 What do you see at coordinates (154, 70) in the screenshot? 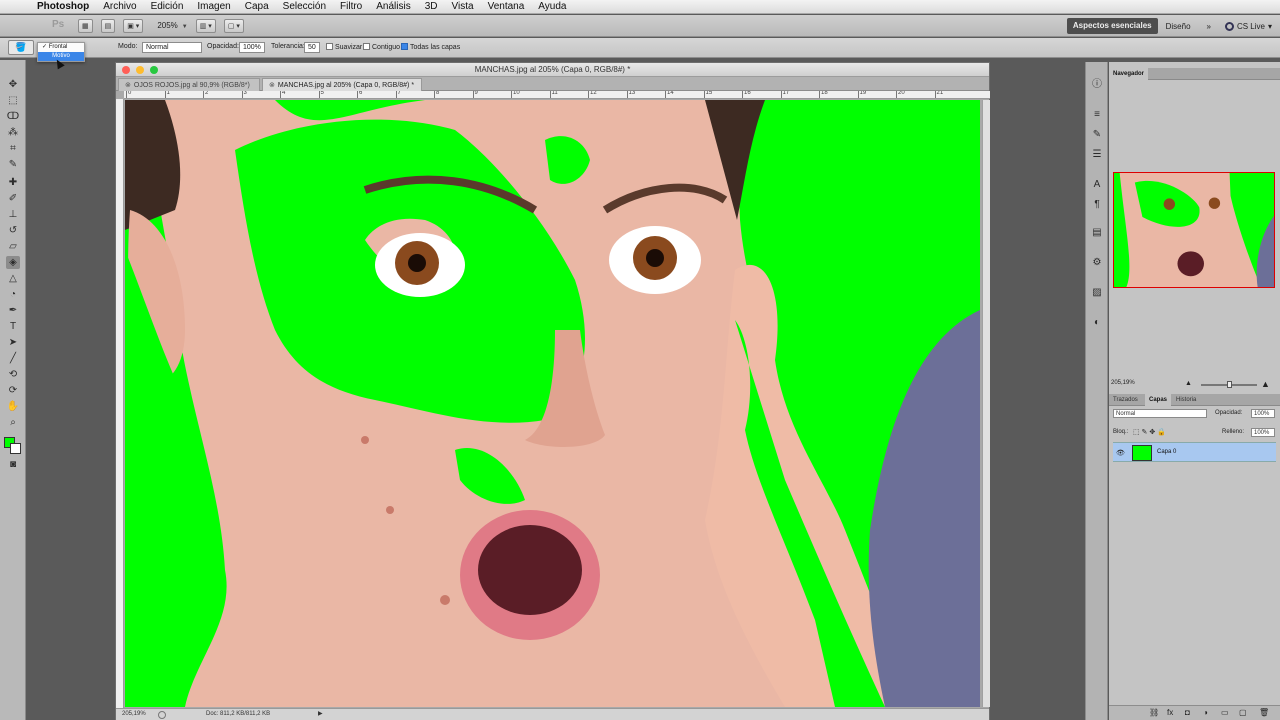
I see `zoom-window-icon` at bounding box center [154, 70].